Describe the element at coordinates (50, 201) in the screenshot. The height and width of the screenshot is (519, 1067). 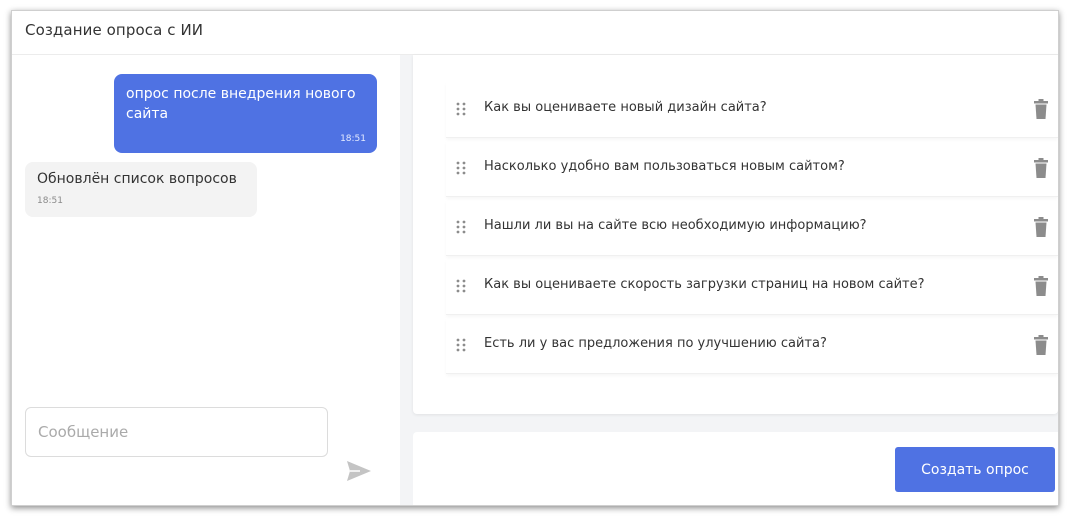
I see `incoming-message-time: 18:51` at that location.